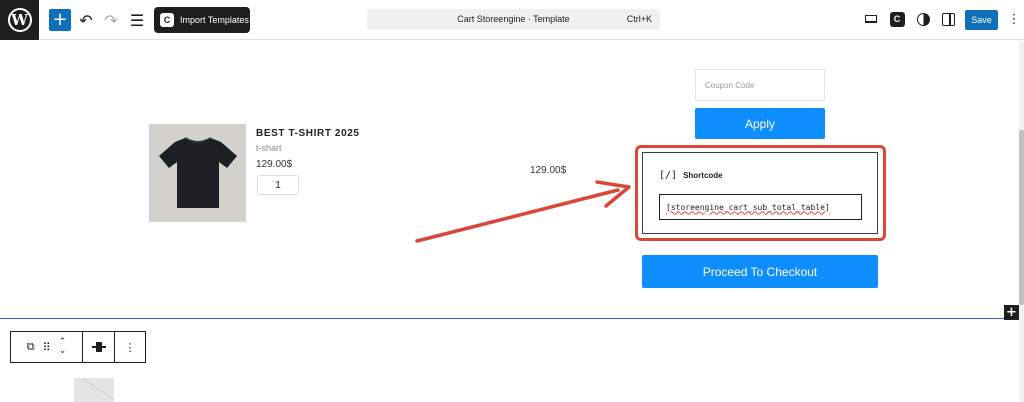 This screenshot has width=1024, height=402. I want to click on import-templates-button: C Import Templates, so click(202, 20).